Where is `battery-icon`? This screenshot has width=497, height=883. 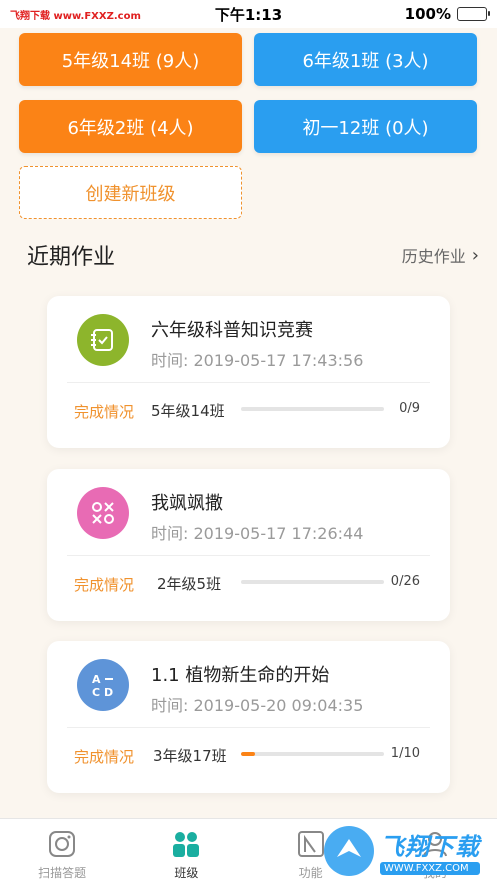
battery-icon is located at coordinates (473, 14).